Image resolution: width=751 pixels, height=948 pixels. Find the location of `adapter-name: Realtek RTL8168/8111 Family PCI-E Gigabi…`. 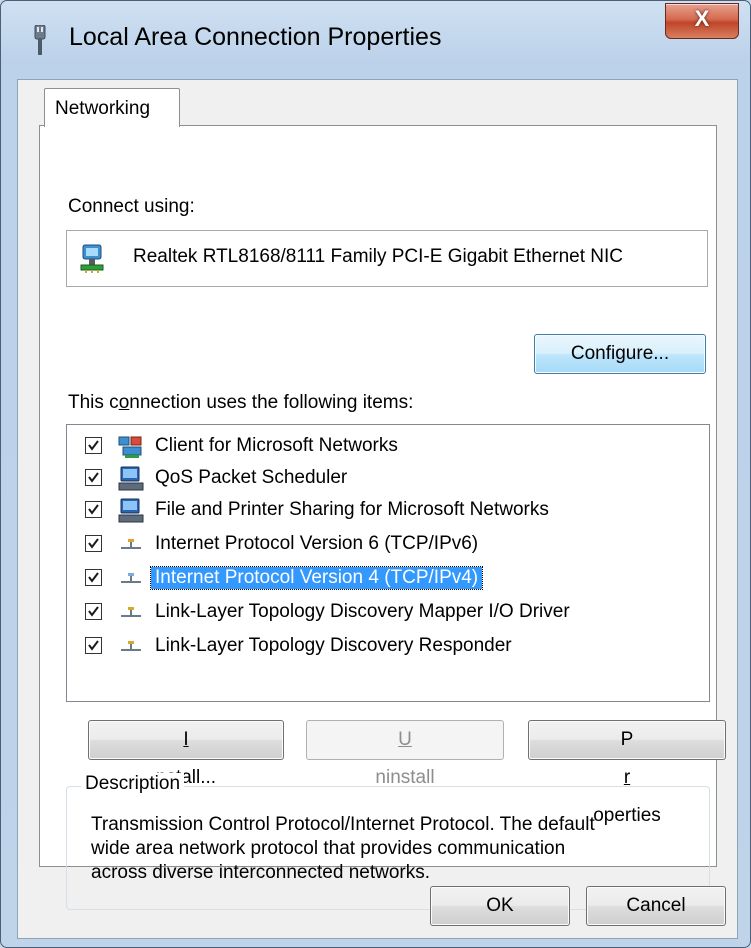

adapter-name: Realtek RTL8168/8111 Family PCI-E Gigabi… is located at coordinates (378, 256).